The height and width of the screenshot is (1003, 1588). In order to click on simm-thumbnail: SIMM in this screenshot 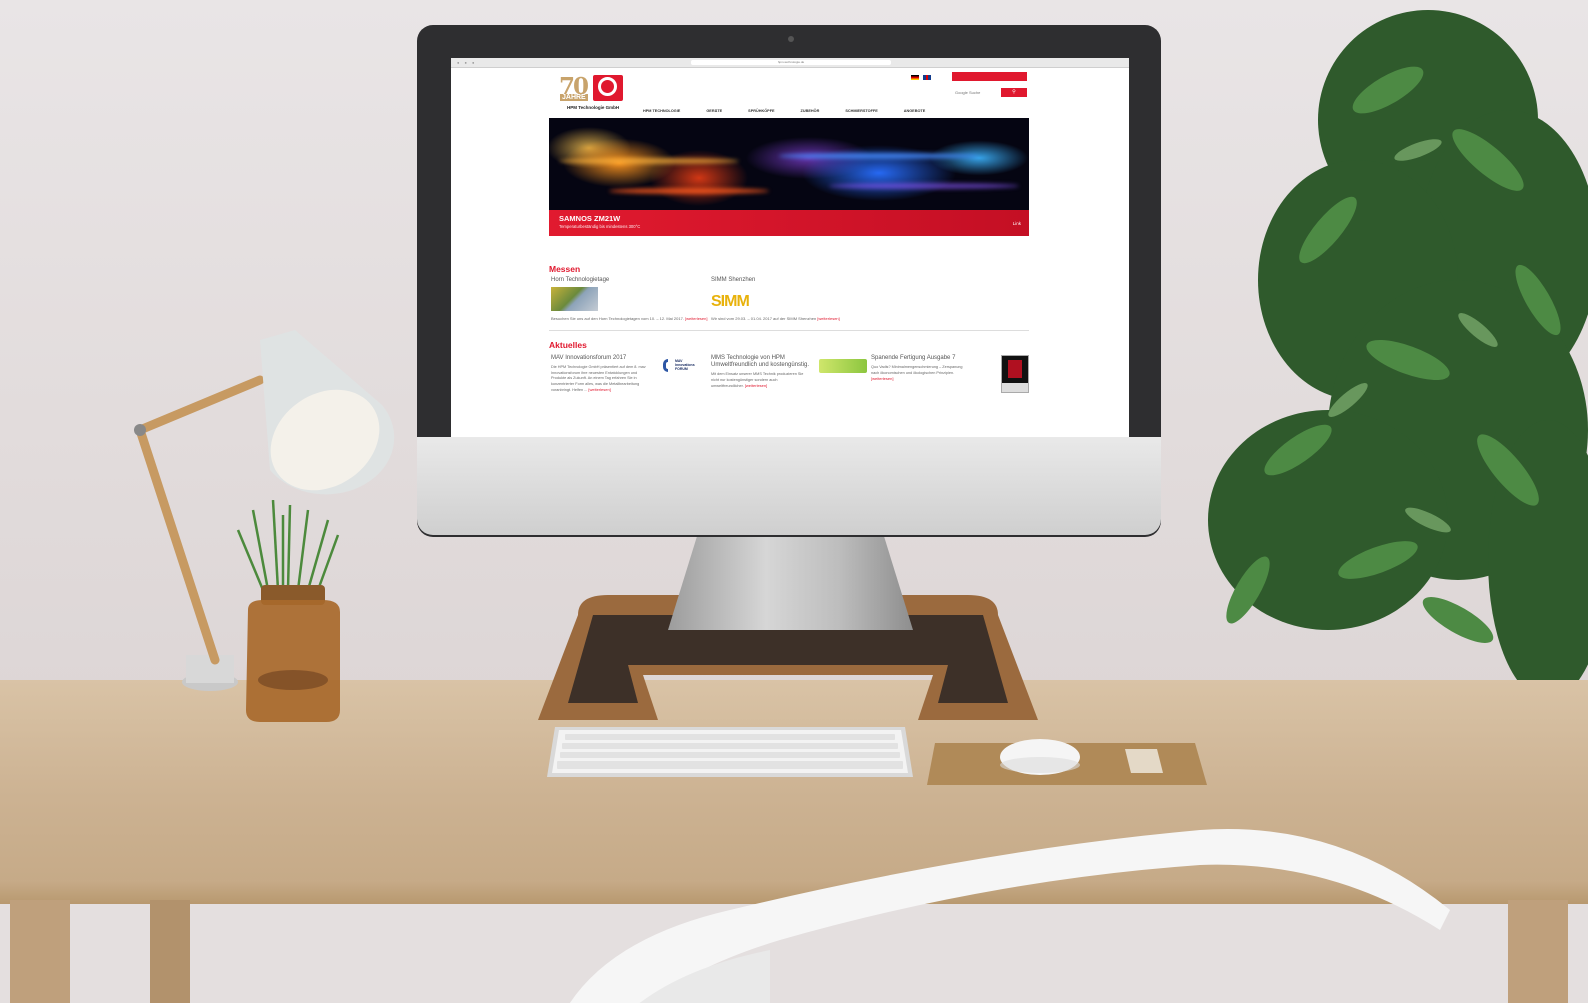, I will do `click(738, 299)`.